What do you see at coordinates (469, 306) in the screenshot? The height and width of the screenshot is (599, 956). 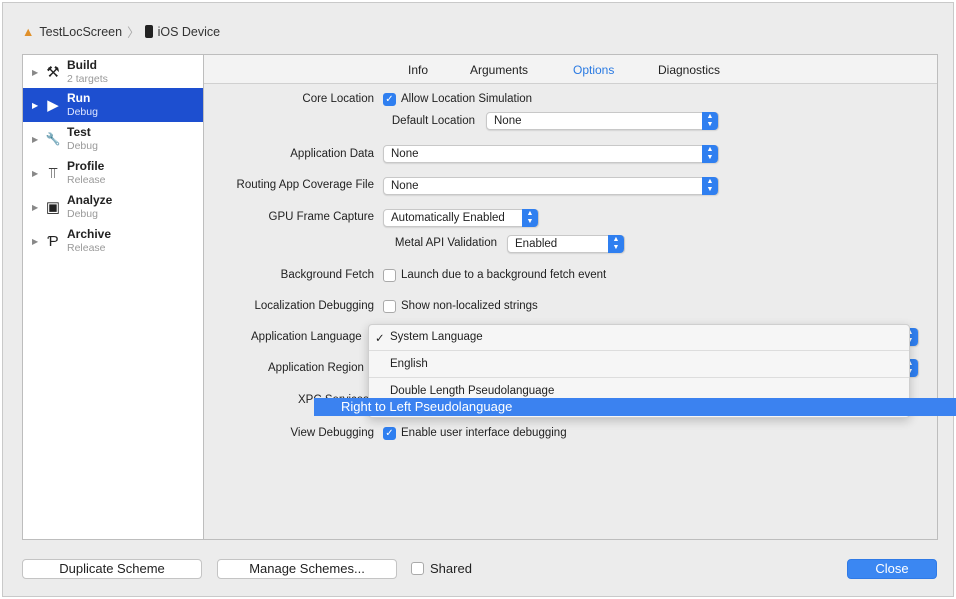 I see `loc-debug-cb-label: Show non-localized strings` at bounding box center [469, 306].